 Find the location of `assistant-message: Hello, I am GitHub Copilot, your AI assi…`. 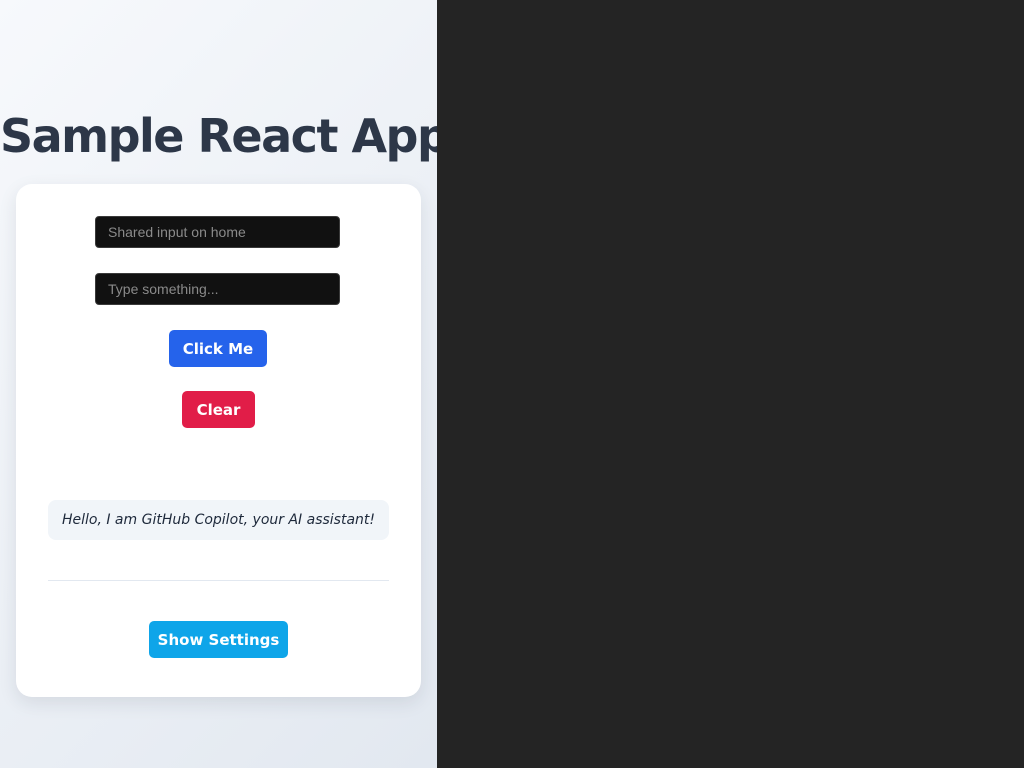

assistant-message: Hello, I am GitHub Copilot, your AI assi… is located at coordinates (218, 520).